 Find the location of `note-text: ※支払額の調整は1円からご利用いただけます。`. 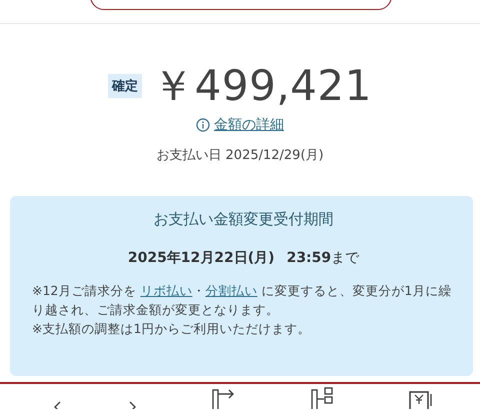

note-text: ※支払額の調整は1円からご利用いただけます。 is located at coordinates (172, 329).